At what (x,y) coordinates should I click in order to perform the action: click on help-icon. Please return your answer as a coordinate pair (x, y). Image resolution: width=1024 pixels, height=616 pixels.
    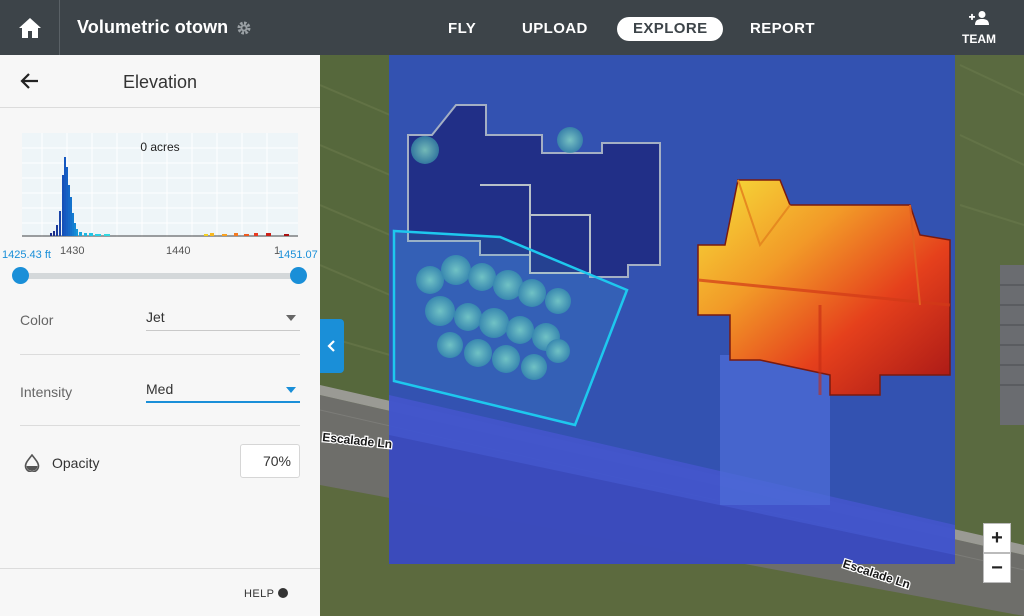
    Looking at the image, I should click on (283, 593).